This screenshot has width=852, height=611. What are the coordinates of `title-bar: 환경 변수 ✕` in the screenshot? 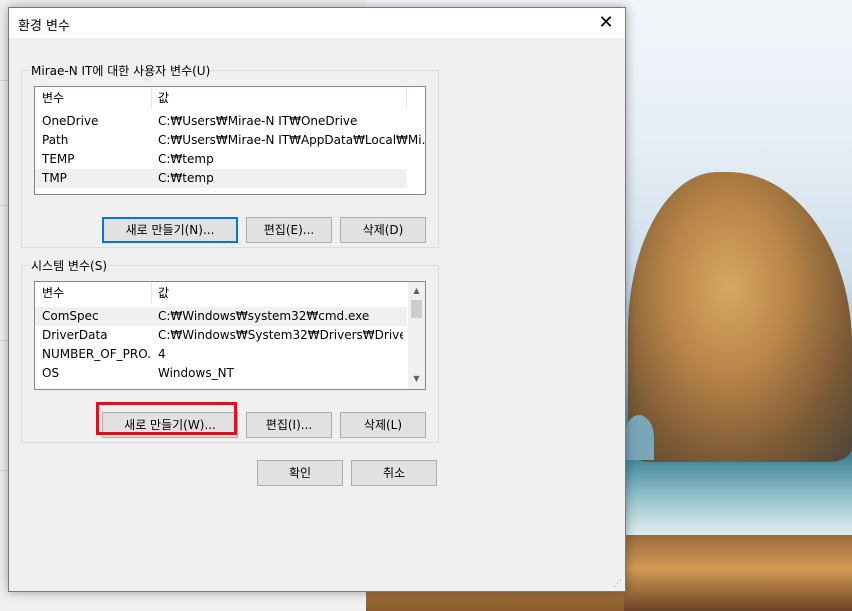 It's located at (317, 23).